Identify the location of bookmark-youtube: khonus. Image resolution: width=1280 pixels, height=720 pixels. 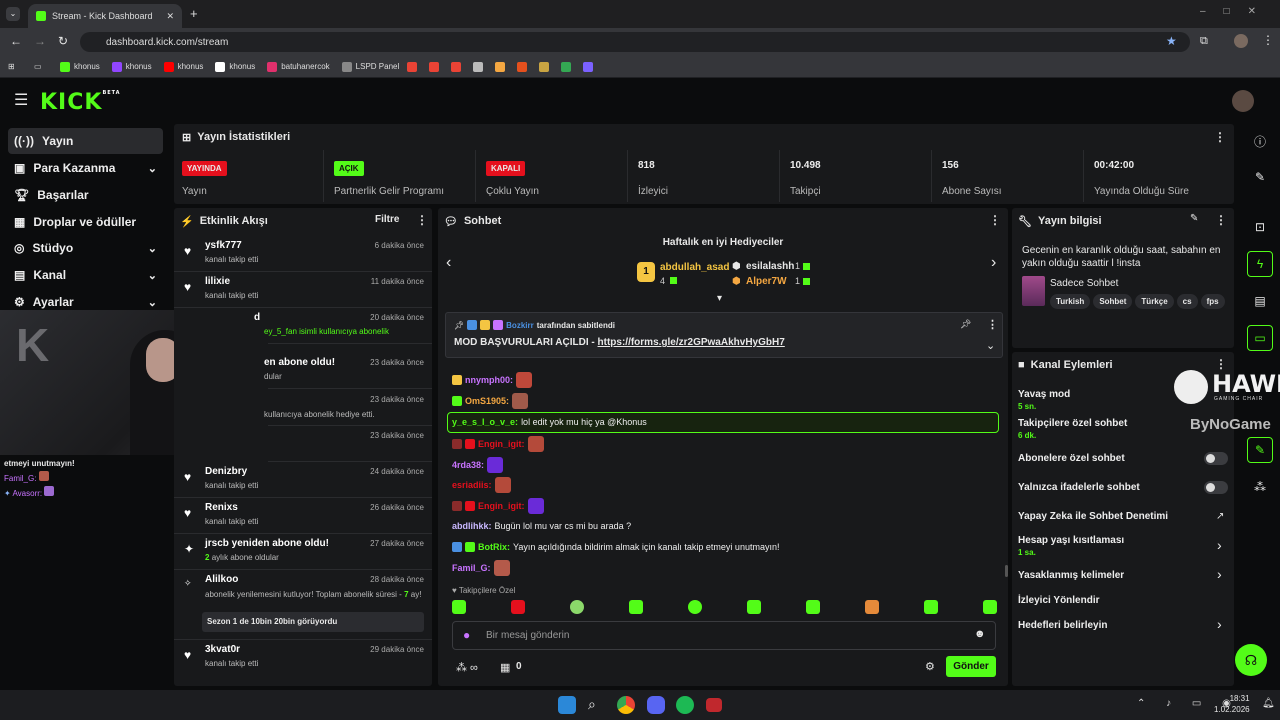
(184, 66).